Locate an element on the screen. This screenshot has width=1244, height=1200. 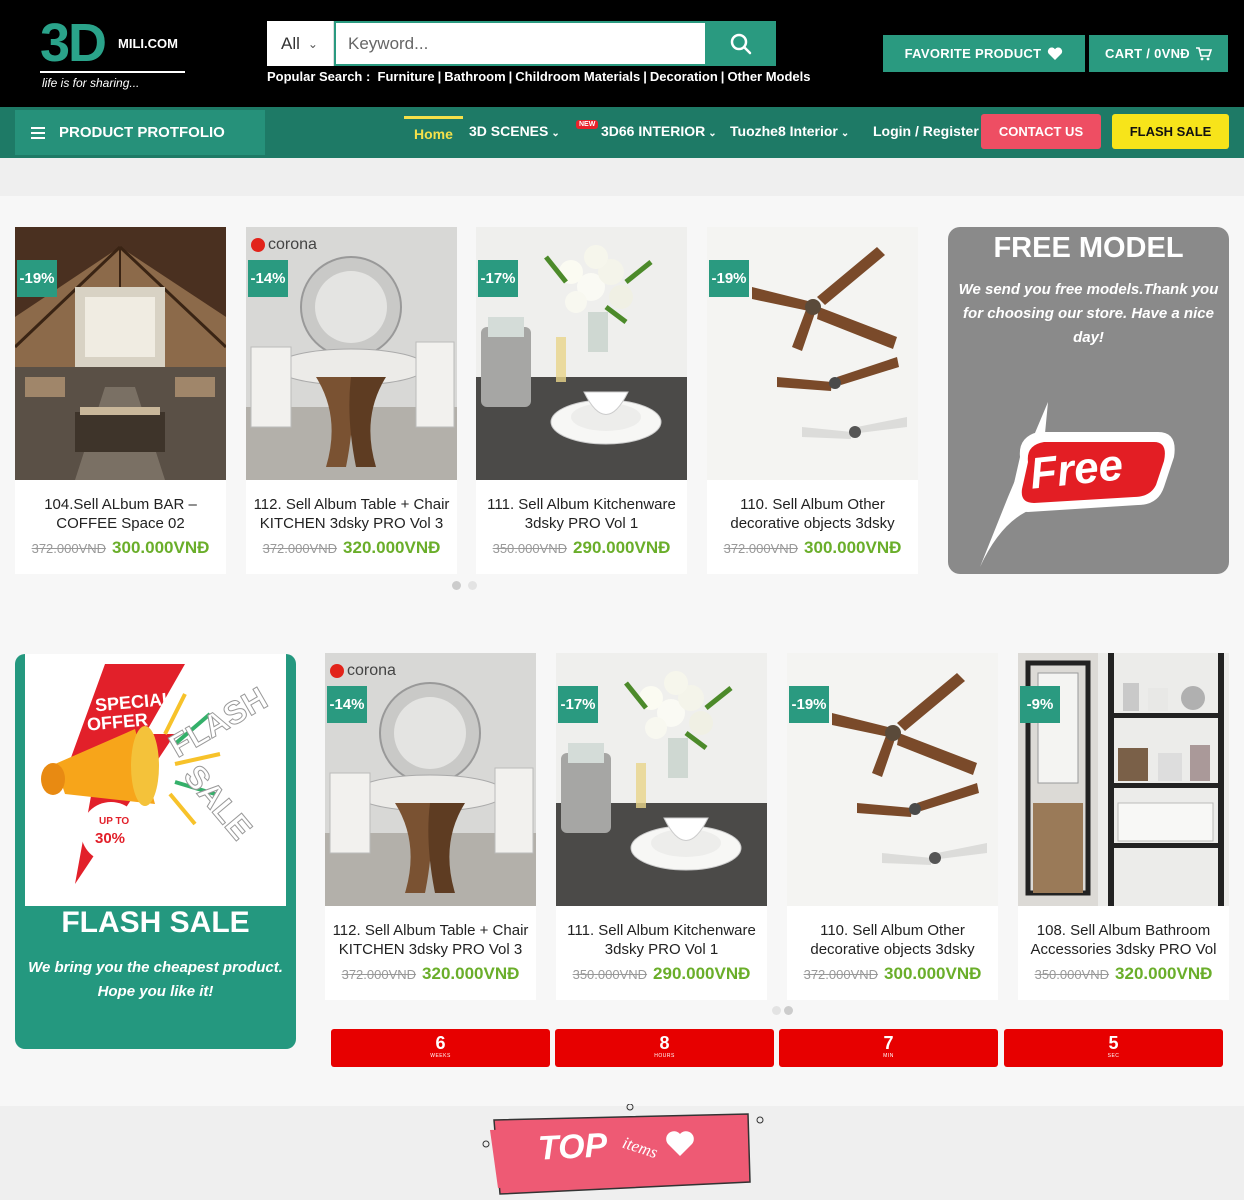
top-items-banner: TOP items is located at coordinates (625, 1151).